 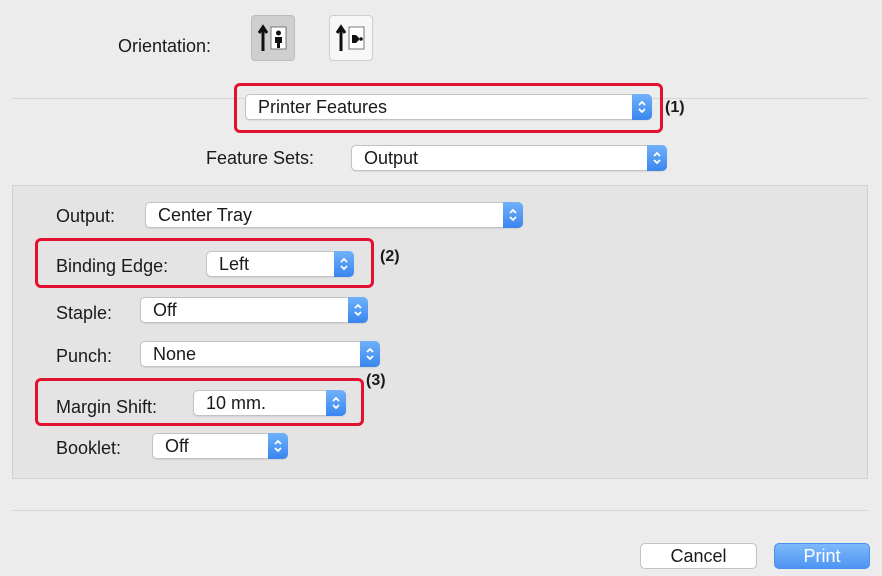 What do you see at coordinates (220, 446) in the screenshot?
I see `booklet-popup: Off` at bounding box center [220, 446].